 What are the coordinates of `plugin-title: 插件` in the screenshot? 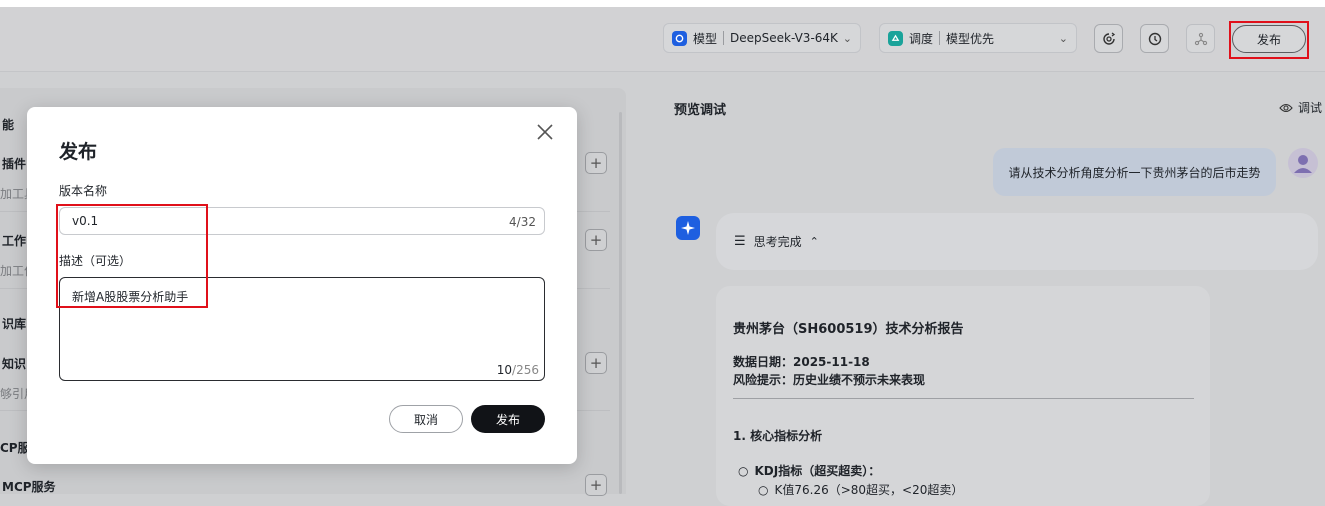 It's located at (14, 164).